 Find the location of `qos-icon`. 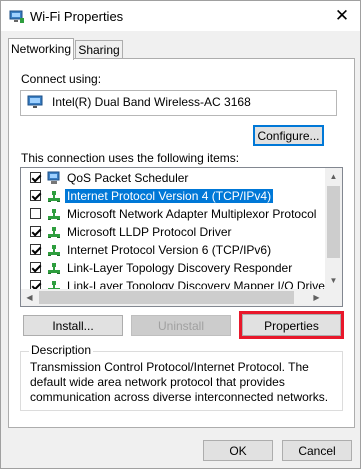

qos-icon is located at coordinates (53, 177).